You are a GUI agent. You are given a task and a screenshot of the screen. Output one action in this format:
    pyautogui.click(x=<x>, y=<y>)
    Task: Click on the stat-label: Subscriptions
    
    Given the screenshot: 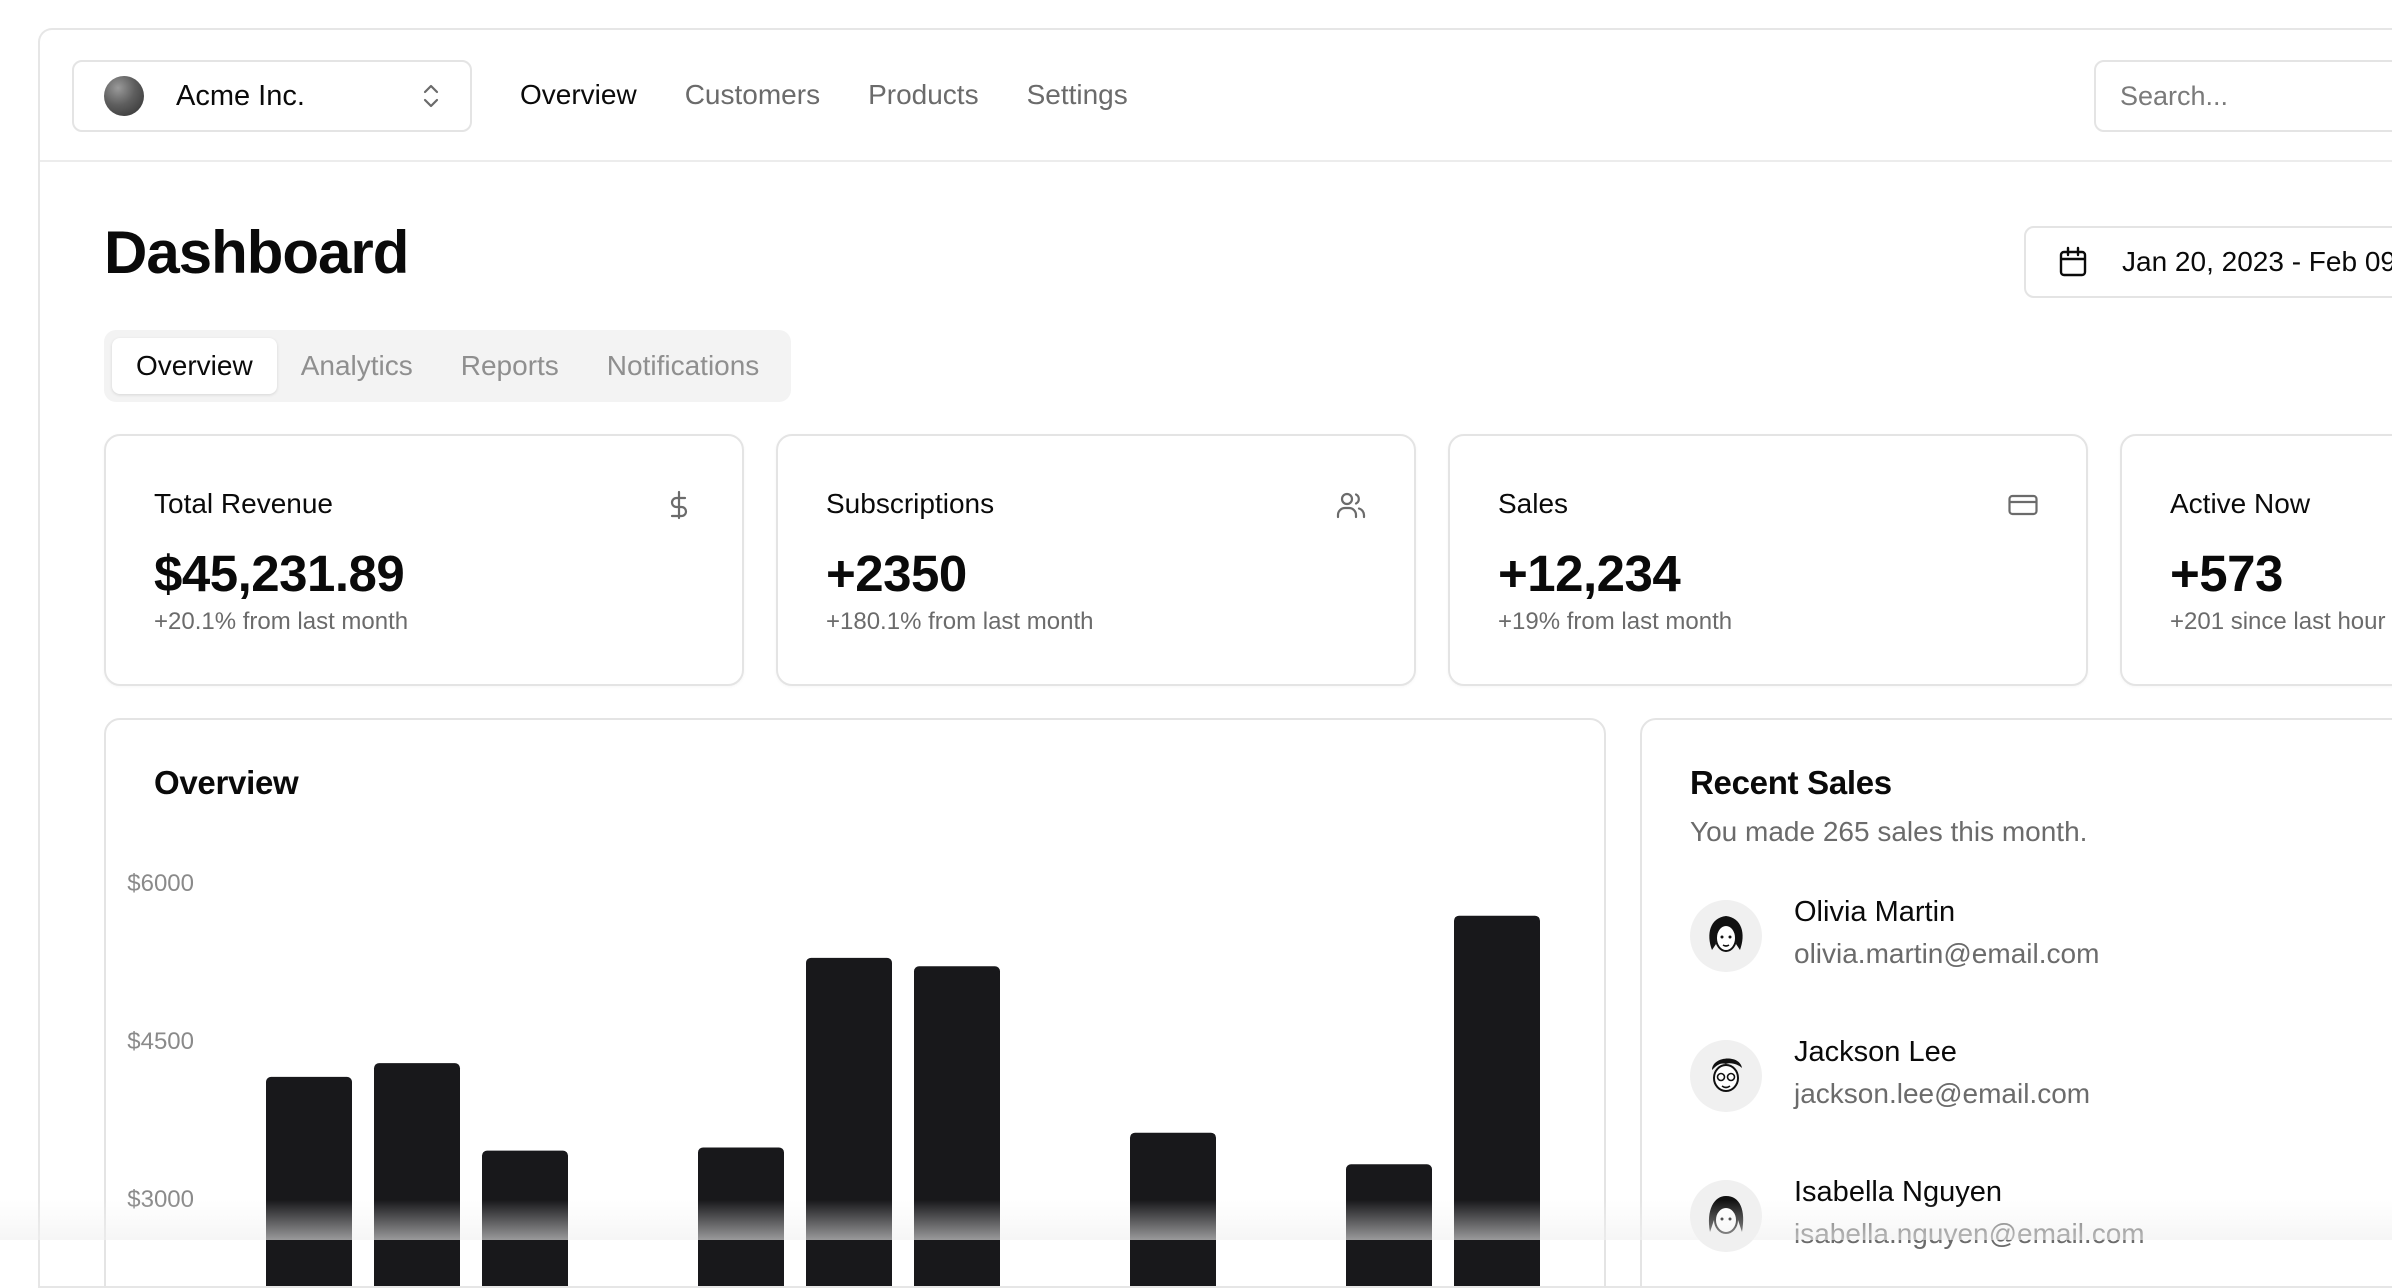 What is the action you would take?
    pyautogui.click(x=910, y=504)
    